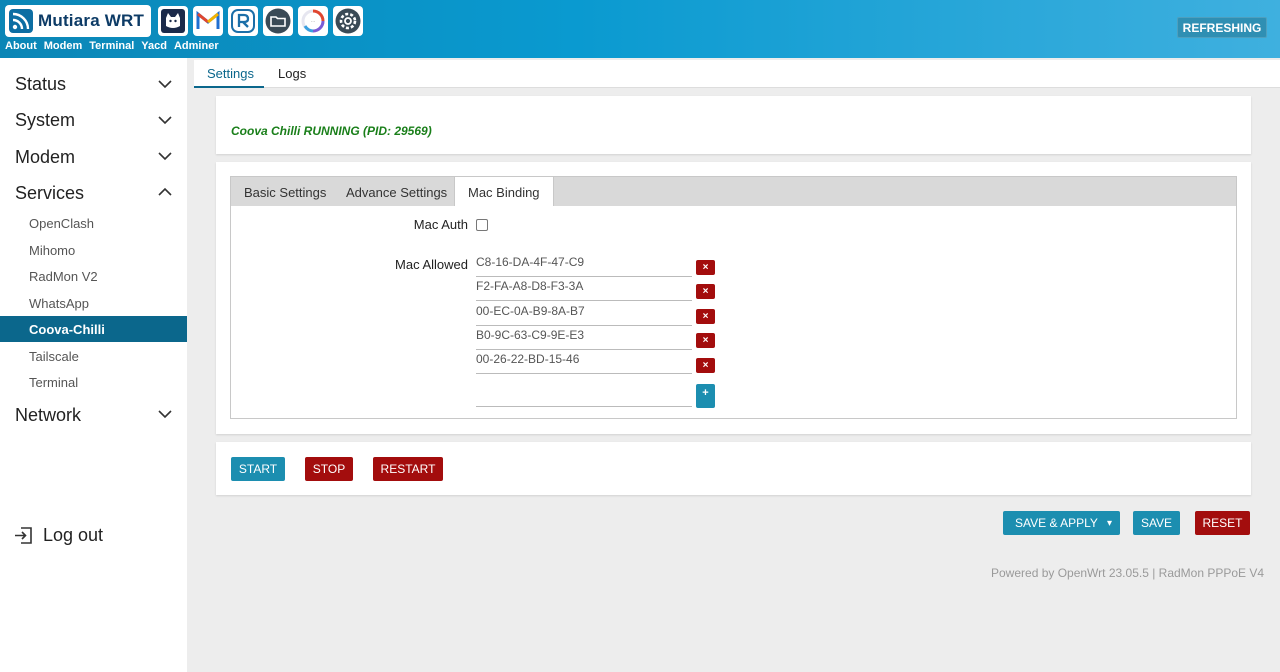 The width and height of the screenshot is (1280, 672). I want to click on dropdown-caret-icon: ▾, so click(1109, 523).